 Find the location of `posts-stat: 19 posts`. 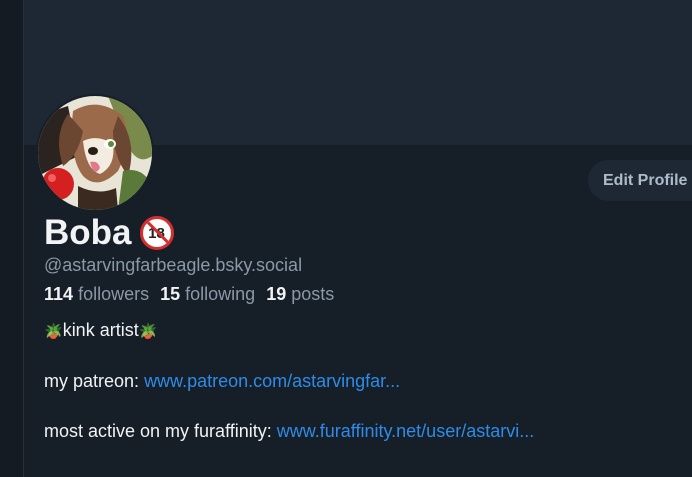

posts-stat: 19 posts is located at coordinates (300, 294).